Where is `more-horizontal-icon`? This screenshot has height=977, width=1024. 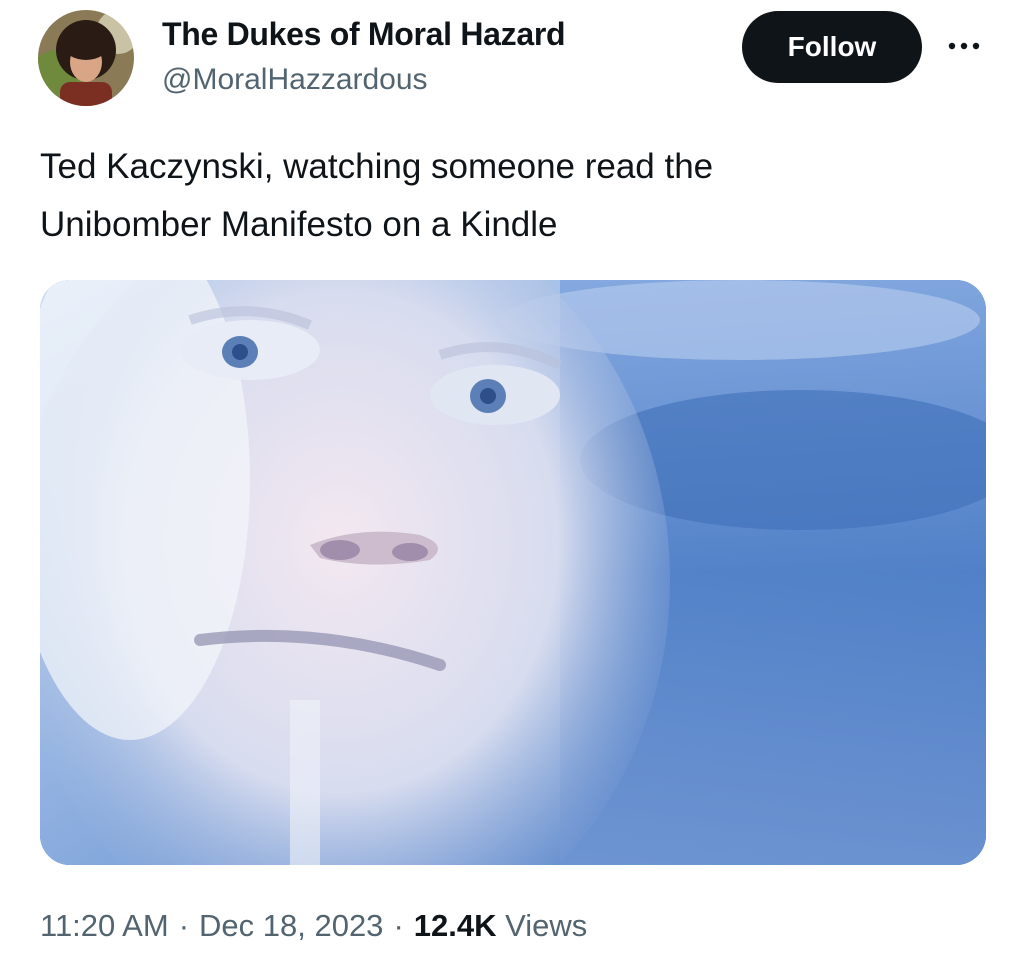
more-horizontal-icon is located at coordinates (964, 46).